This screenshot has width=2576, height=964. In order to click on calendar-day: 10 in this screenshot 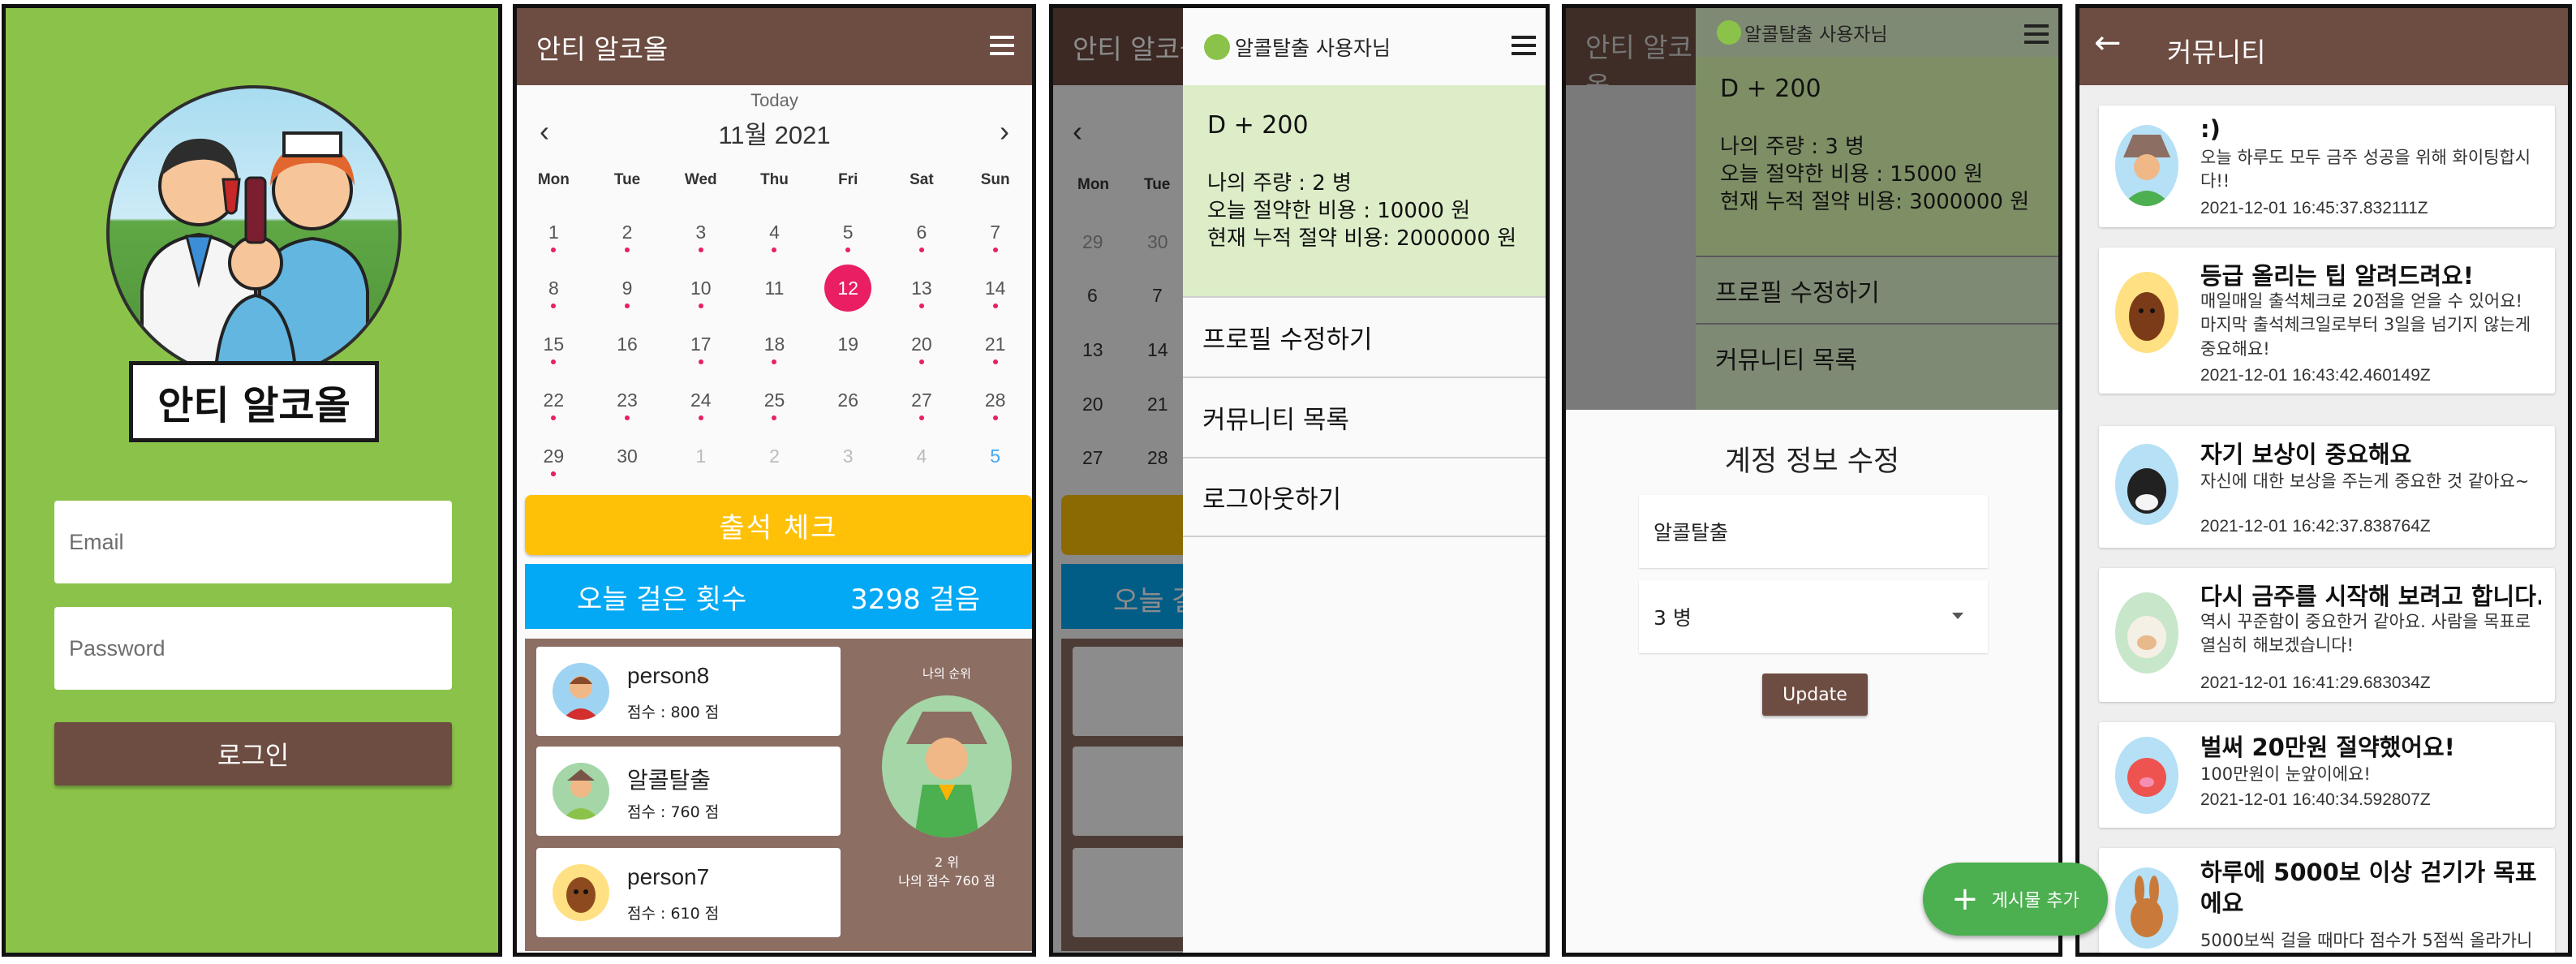, I will do `click(701, 288)`.